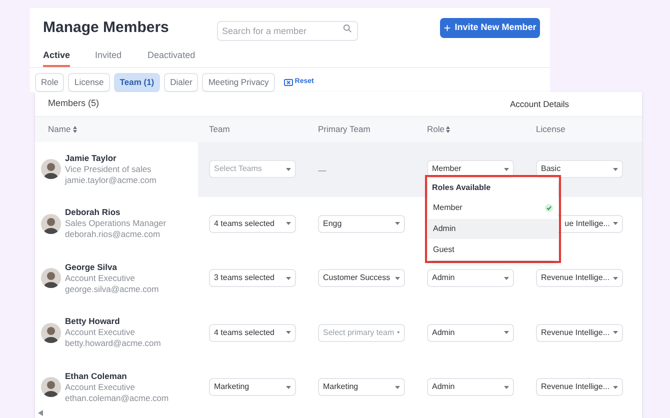 The height and width of the screenshot is (418, 670). I want to click on member-name: Betty Howard, so click(93, 322).